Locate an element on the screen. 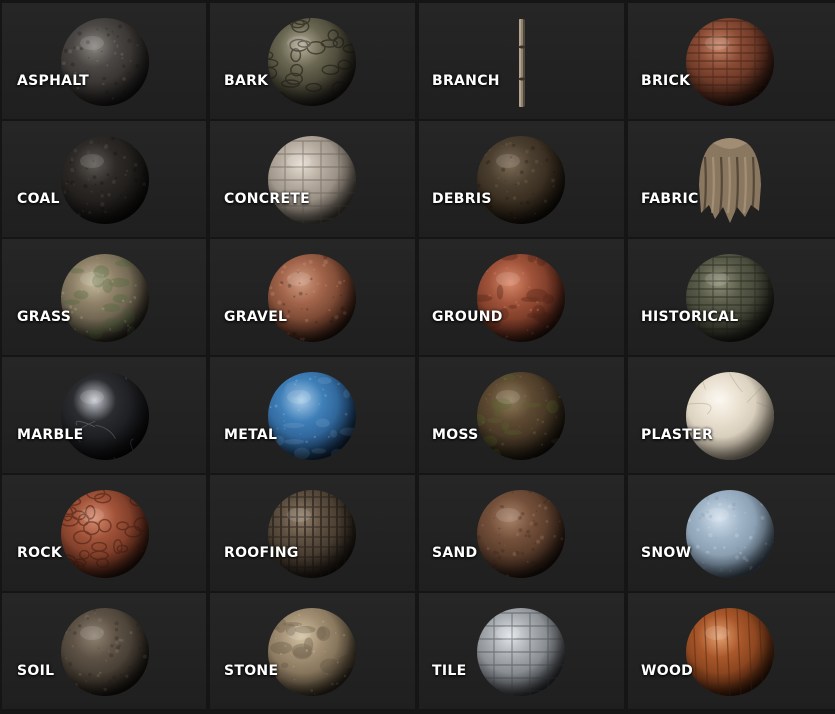  asphalt-sphere-icon is located at coordinates (105, 62).